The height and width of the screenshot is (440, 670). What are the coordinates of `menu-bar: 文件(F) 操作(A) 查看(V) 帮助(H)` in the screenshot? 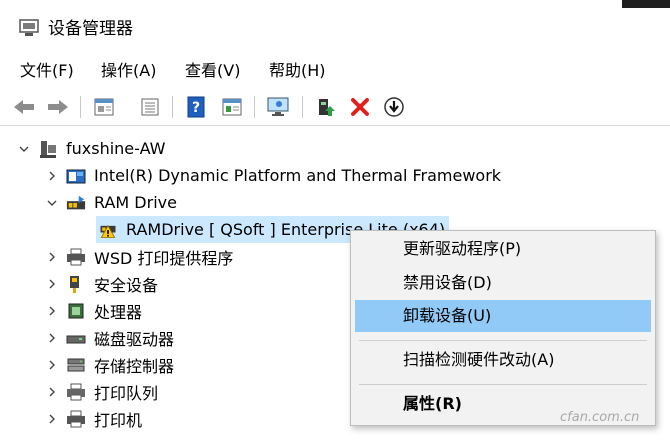 It's located at (335, 72).